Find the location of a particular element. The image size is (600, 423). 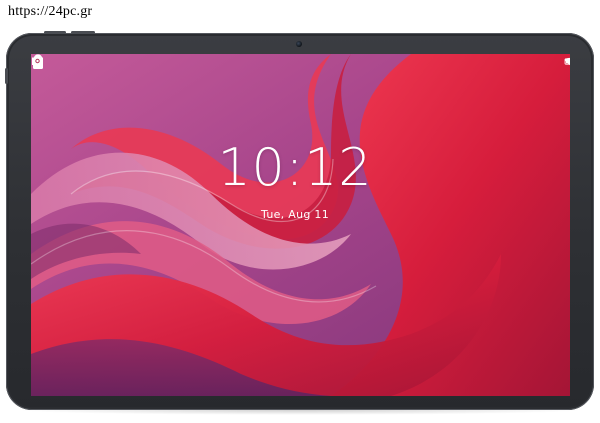

power-button is located at coordinates (6, 76).